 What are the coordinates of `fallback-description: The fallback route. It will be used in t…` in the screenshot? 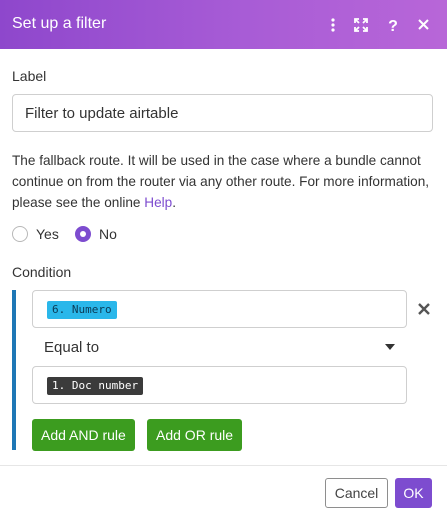 It's located at (224, 181).